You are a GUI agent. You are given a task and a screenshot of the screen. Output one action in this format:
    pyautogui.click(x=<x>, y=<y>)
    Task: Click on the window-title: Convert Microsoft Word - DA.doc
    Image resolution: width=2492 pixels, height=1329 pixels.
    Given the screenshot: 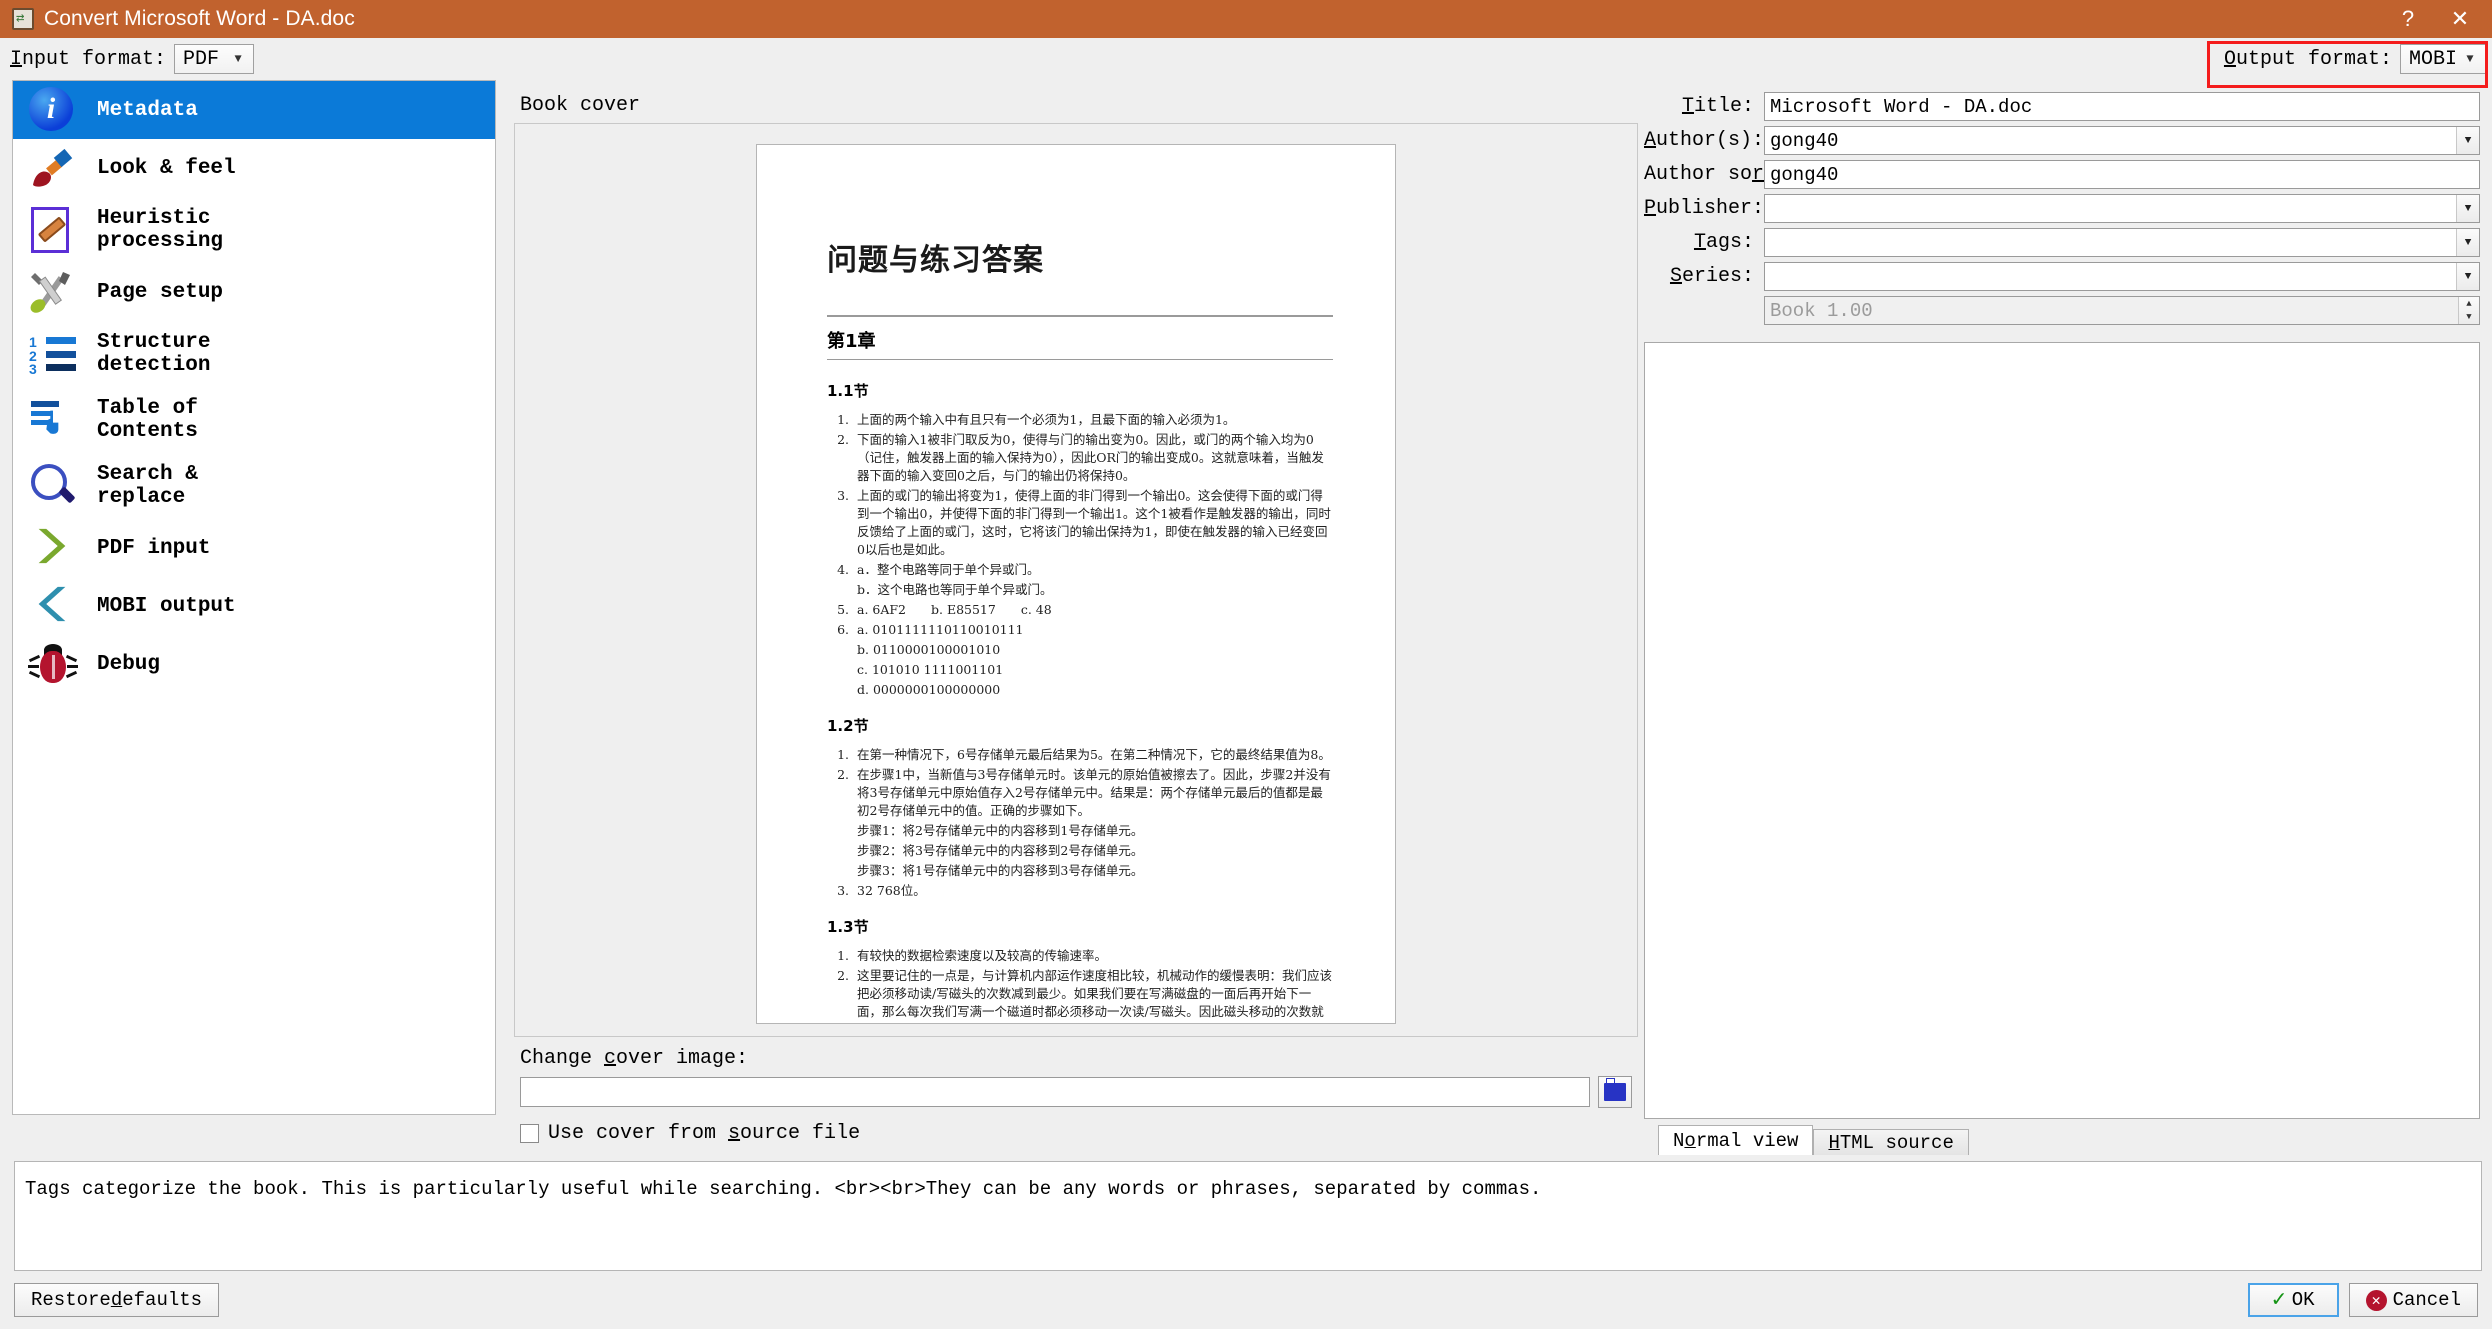 What is the action you would take?
    pyautogui.click(x=199, y=18)
    